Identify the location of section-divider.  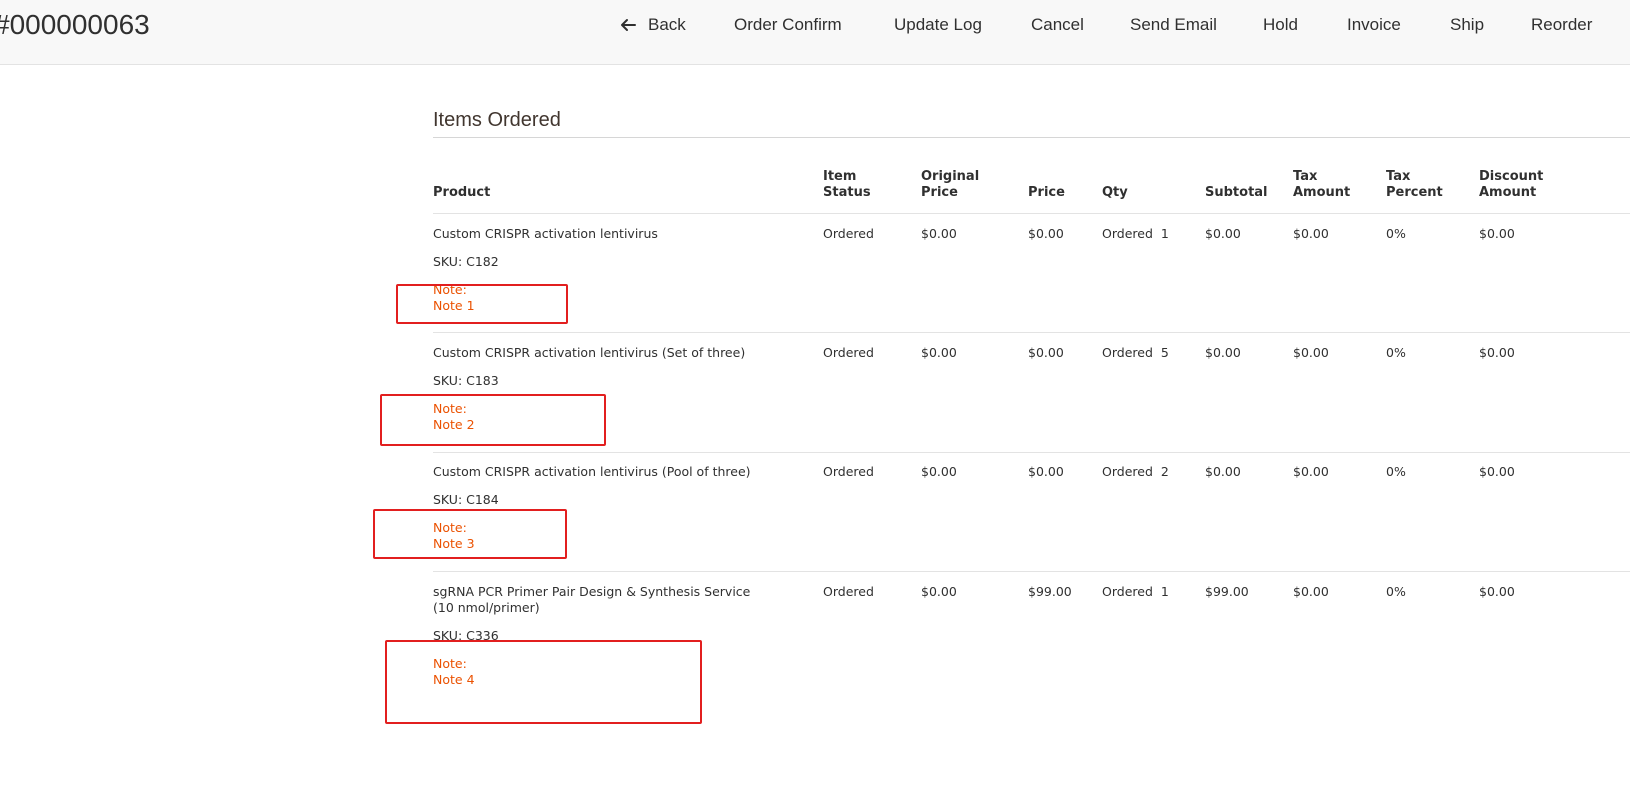
(1031, 137).